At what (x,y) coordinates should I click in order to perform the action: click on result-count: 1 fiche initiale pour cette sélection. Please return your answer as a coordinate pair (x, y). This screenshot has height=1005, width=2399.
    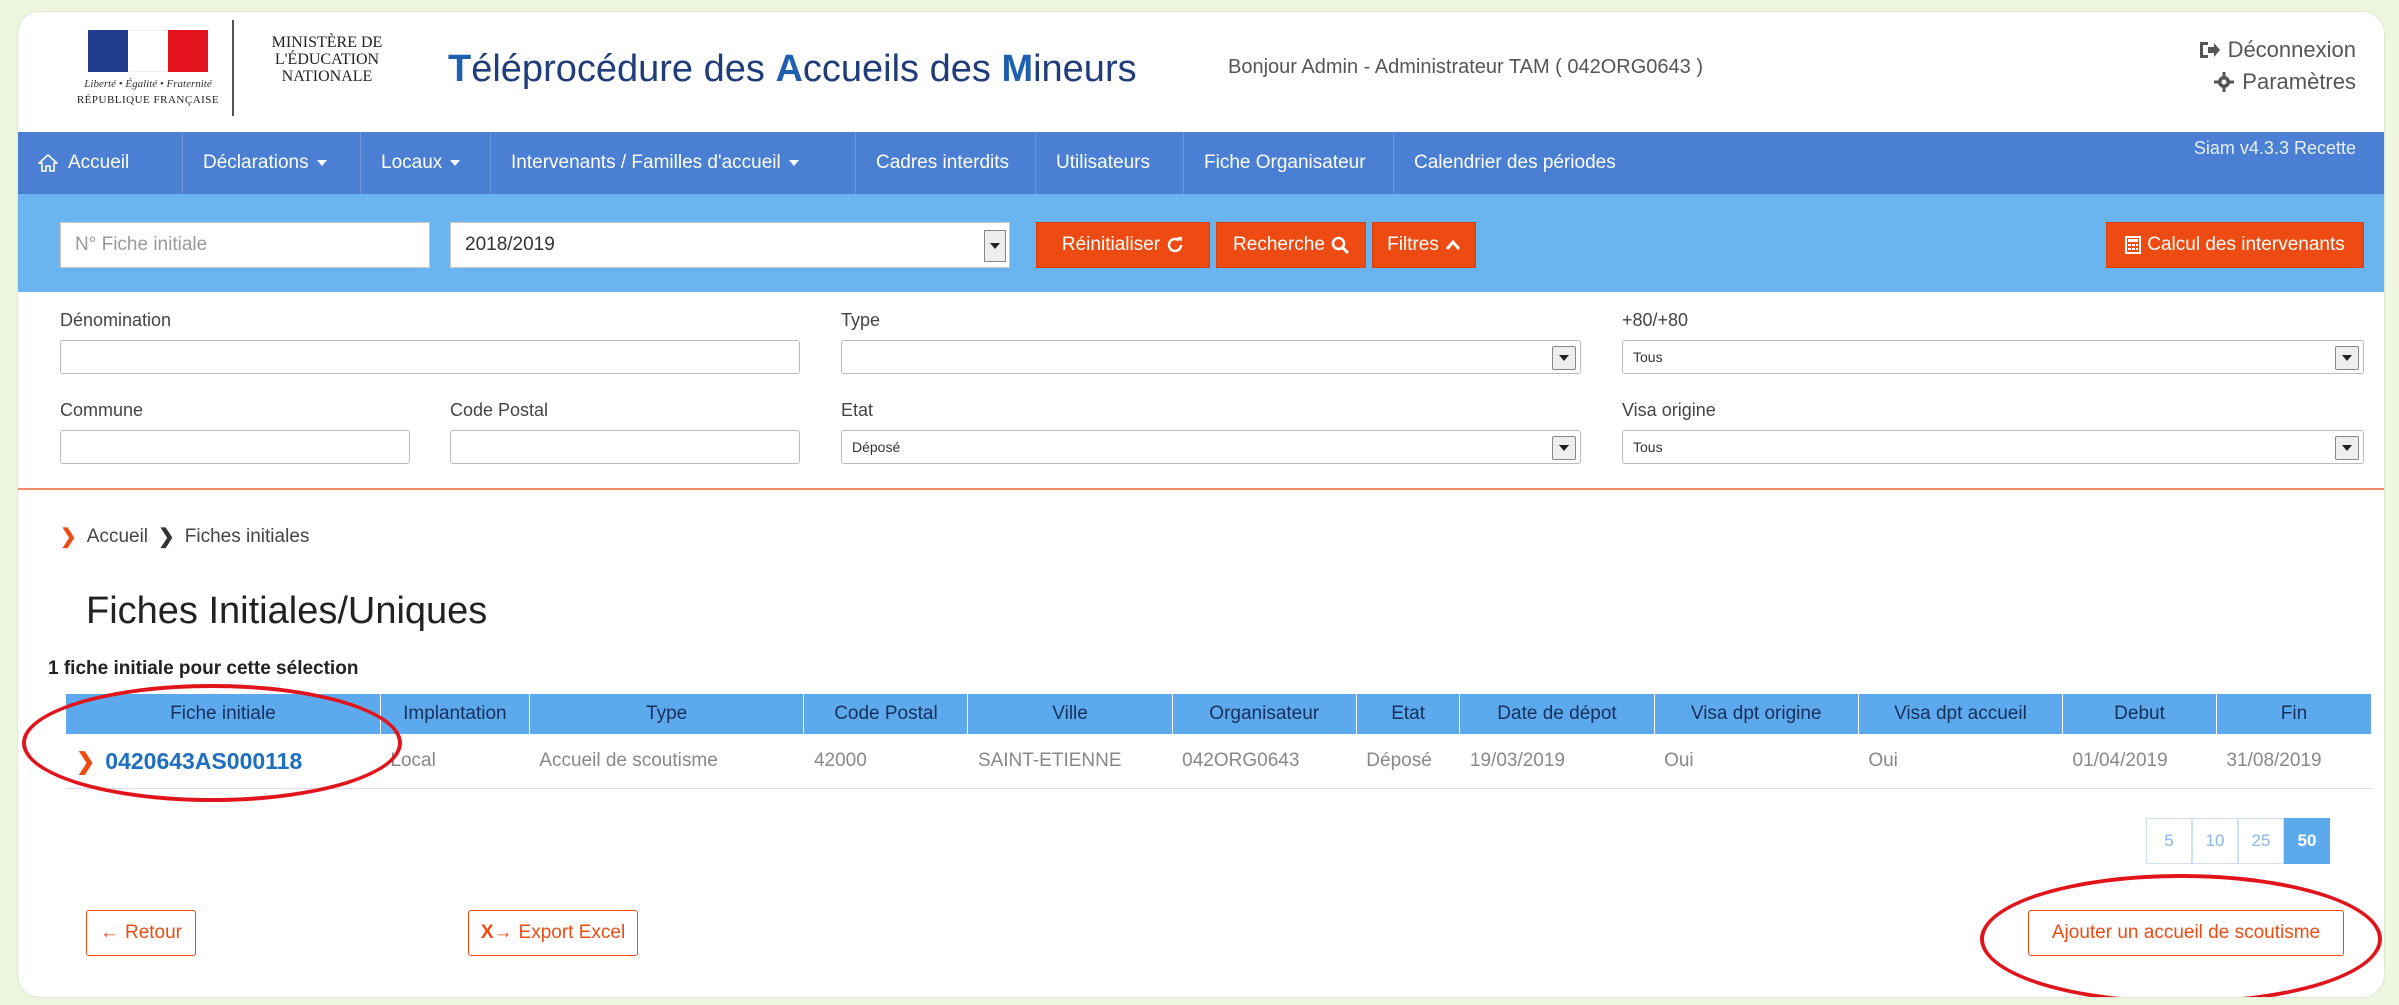
    Looking at the image, I should click on (203, 668).